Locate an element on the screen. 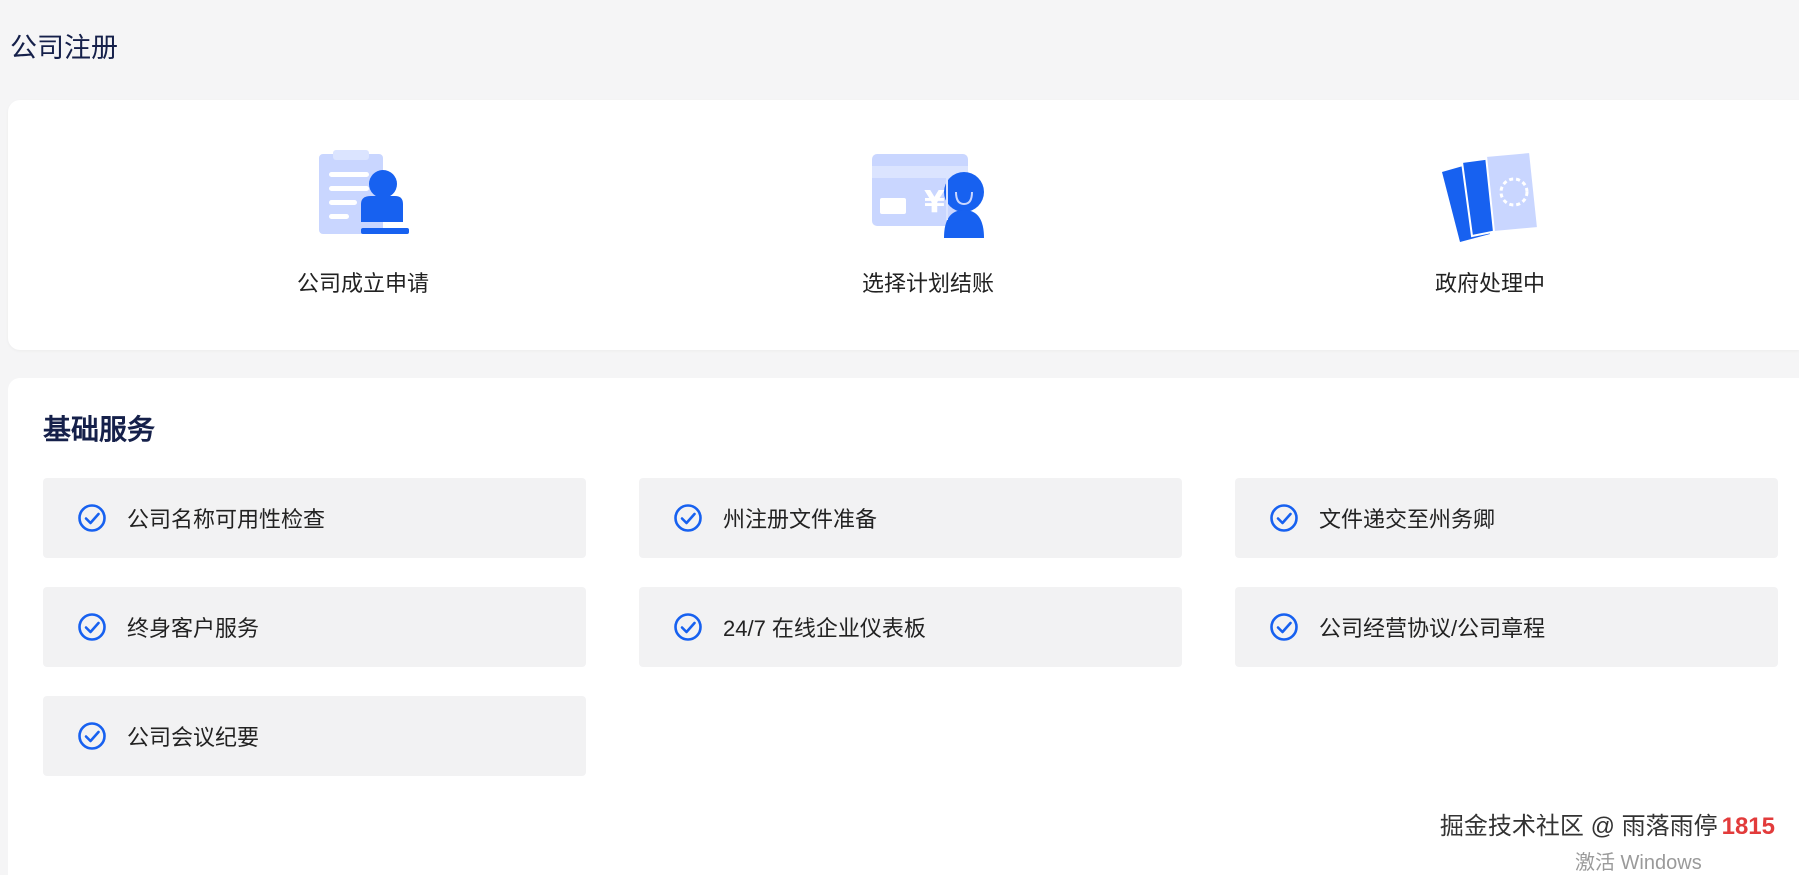  service-label: 终身客户服务 is located at coordinates (193, 628).